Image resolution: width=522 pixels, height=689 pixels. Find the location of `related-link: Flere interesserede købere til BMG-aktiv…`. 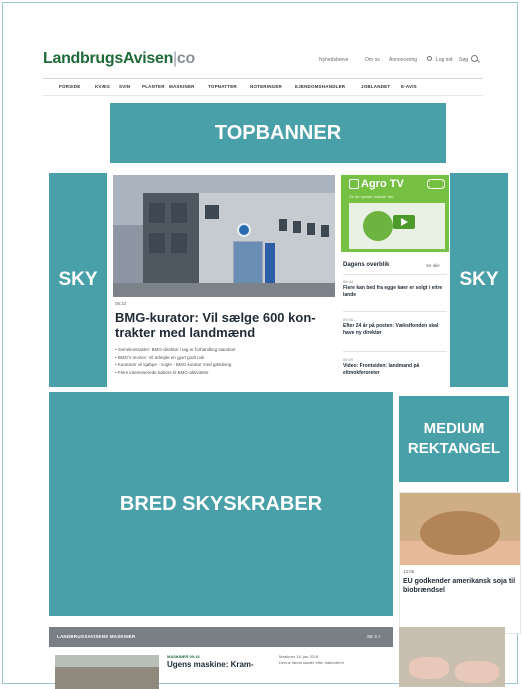

related-link: Flere interesserede købere til BMG-aktiv… is located at coordinates (225, 373).